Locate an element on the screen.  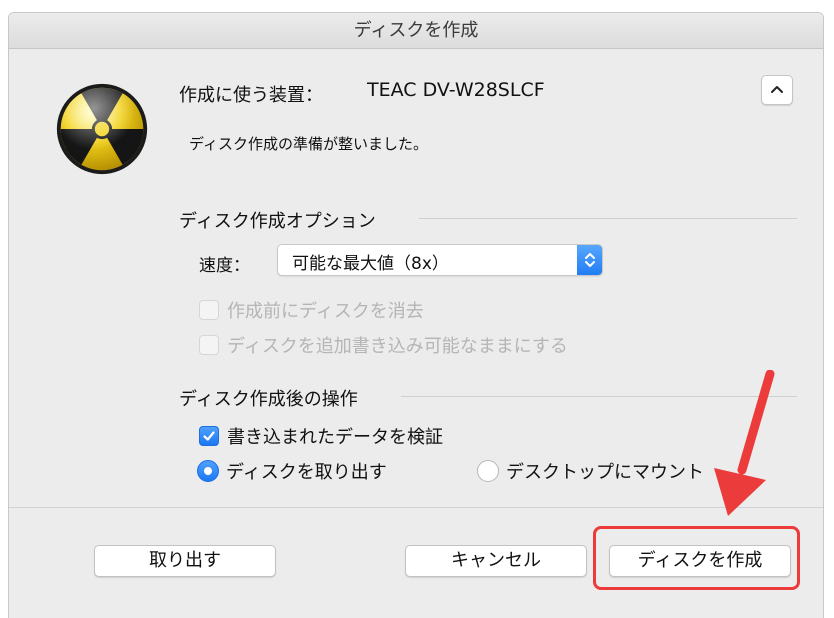
speed-select: 可能な最大値（8x） is located at coordinates (440, 260).